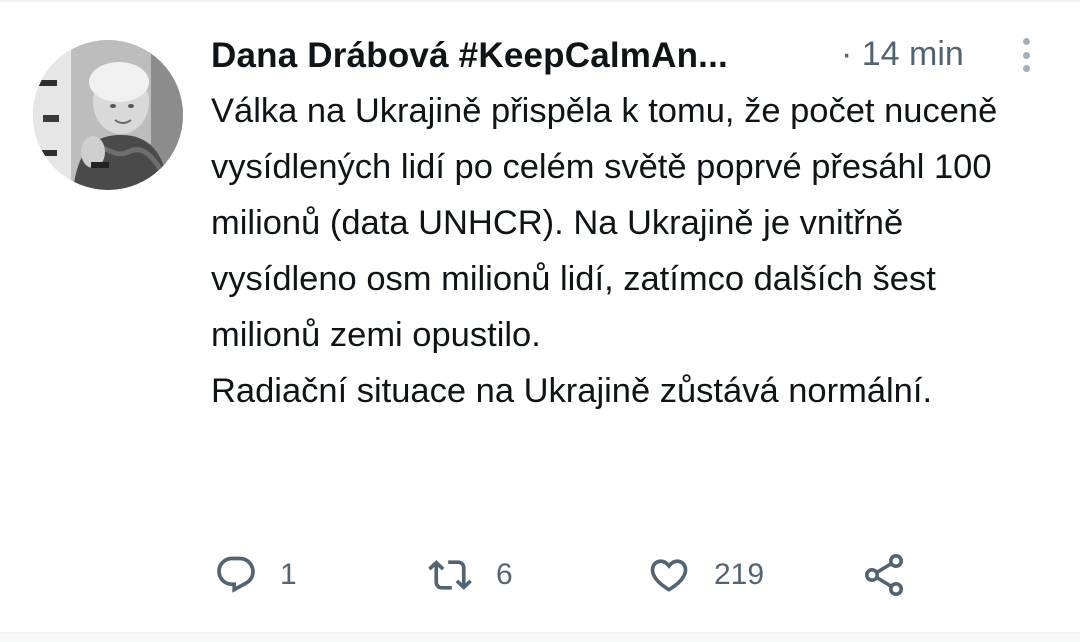  Describe the element at coordinates (540, 1) in the screenshot. I see `top-divider` at that location.